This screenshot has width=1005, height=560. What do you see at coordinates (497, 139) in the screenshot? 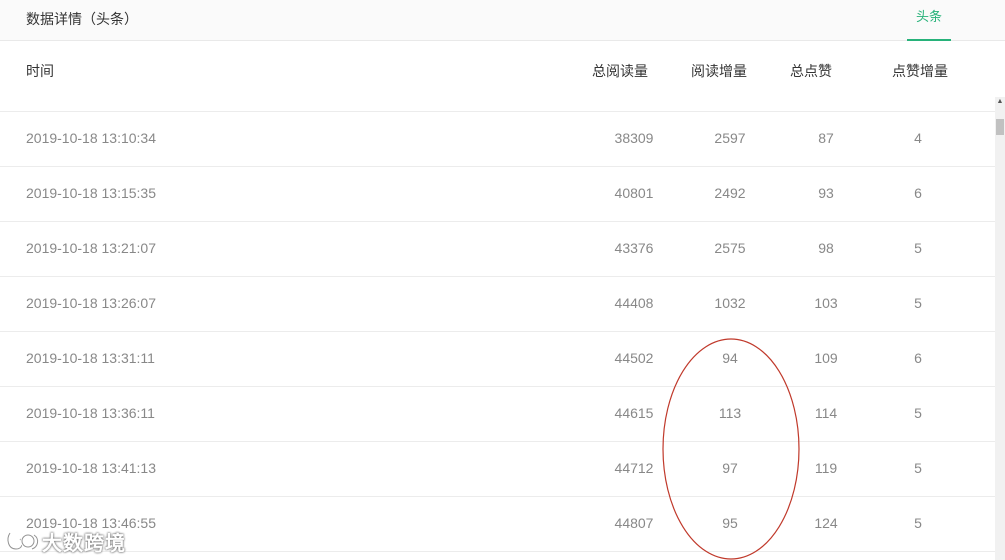
I see `table-row: 2019-10-18 13:10:34 38309 2597 87 4` at bounding box center [497, 139].